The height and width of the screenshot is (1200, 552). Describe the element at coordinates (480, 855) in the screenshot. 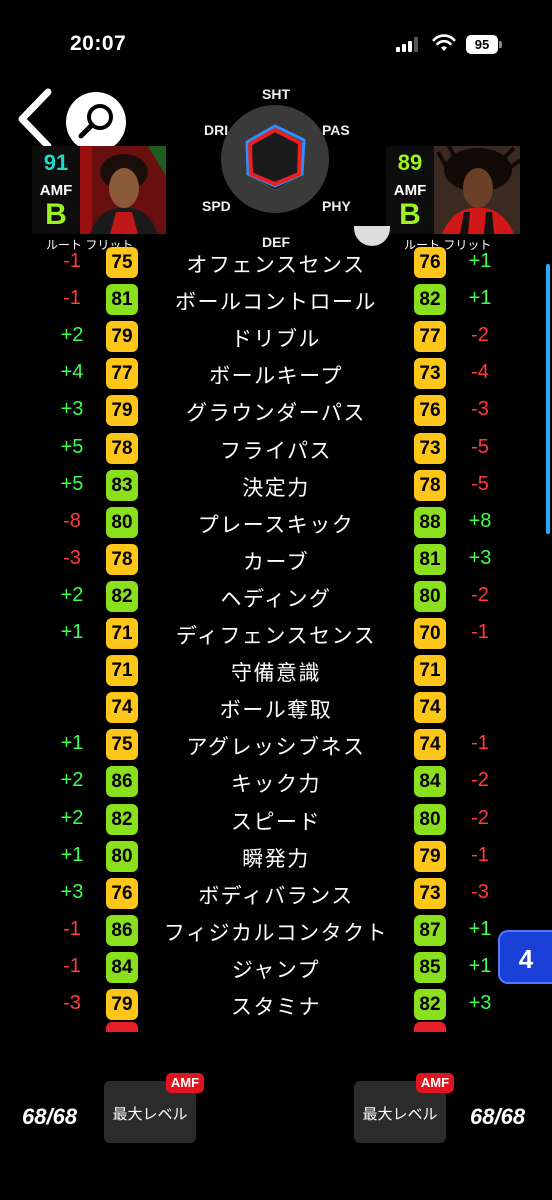

I see `stat-diff-right: -1` at that location.